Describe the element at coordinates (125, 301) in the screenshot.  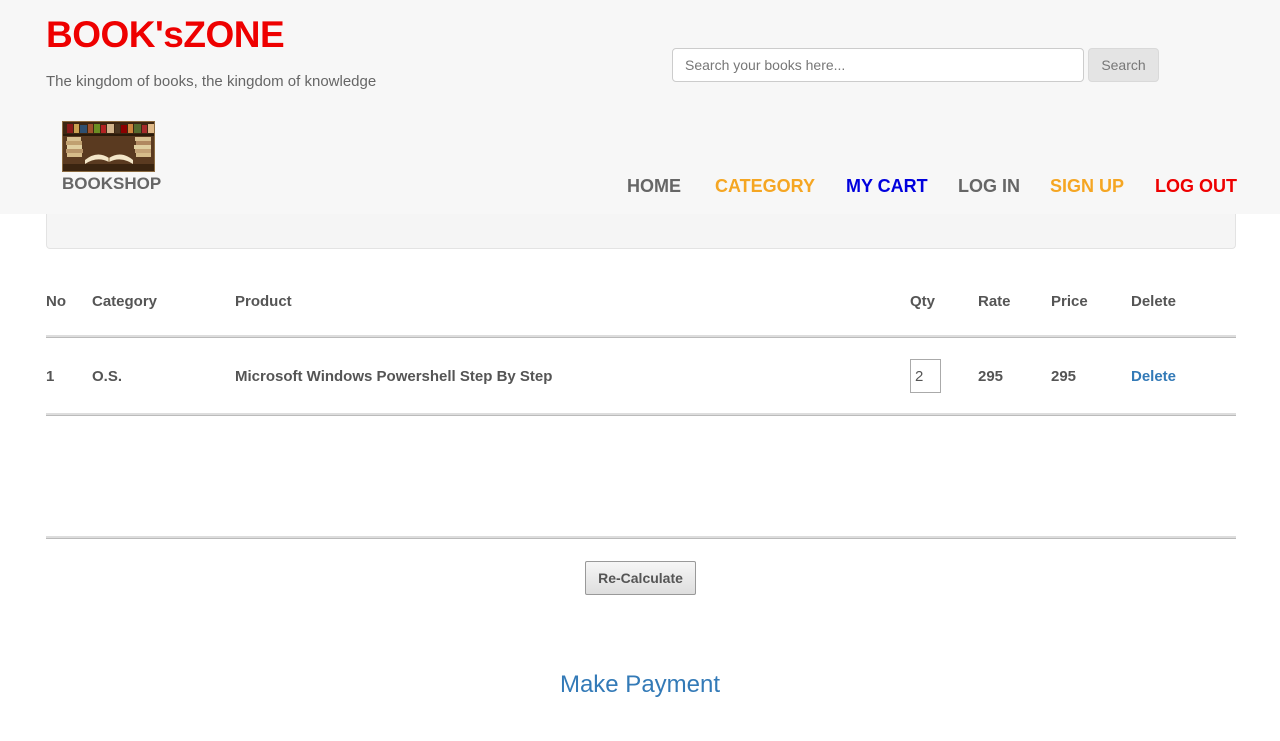
I see `header-category: Category` at that location.